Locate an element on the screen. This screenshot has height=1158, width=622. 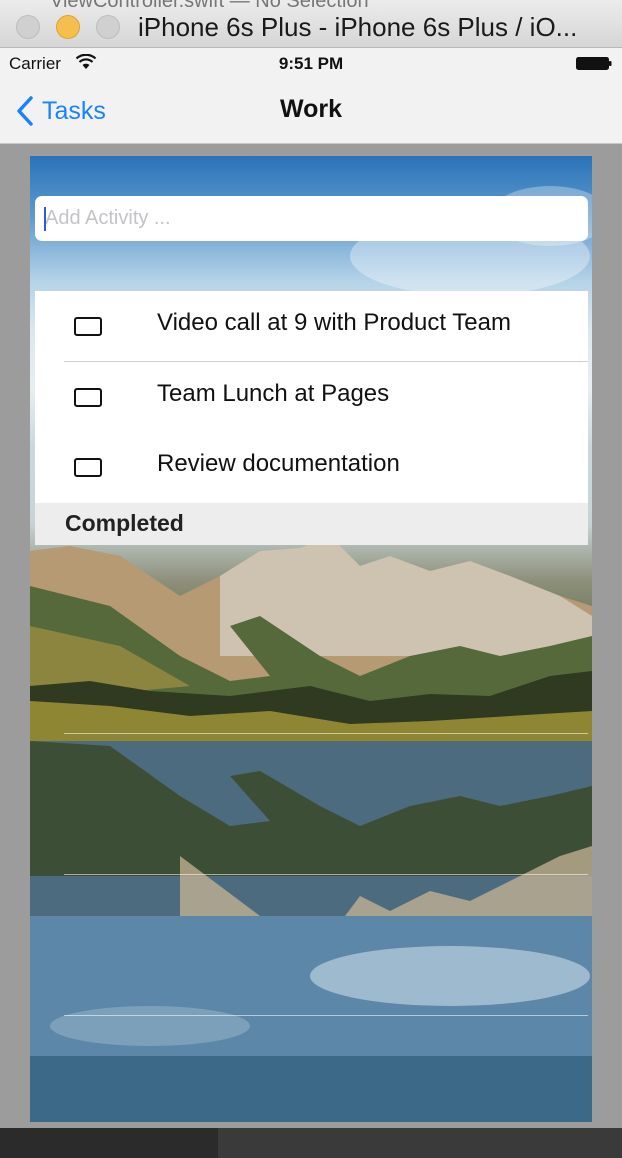
status-bar: Carrier 9:51 PM is located at coordinates (311, 63).